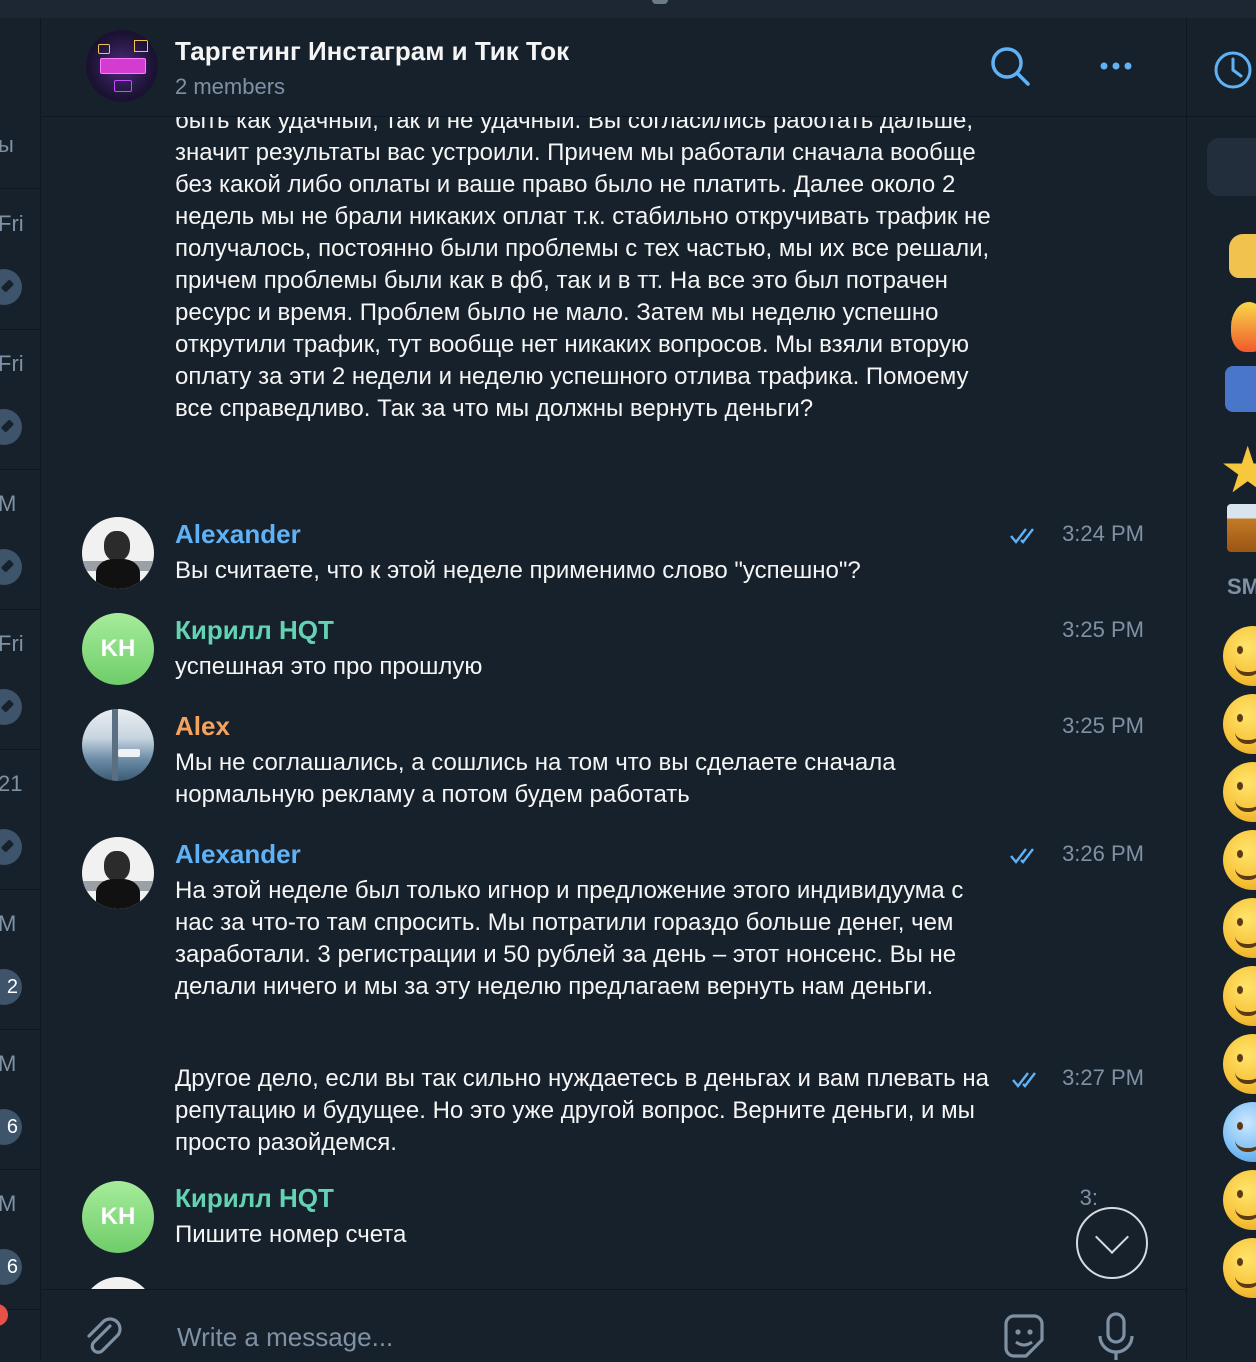 Image resolution: width=1256 pixels, height=1362 pixels. I want to click on smiling-tear-face-emoji-icon, so click(1239, 724).